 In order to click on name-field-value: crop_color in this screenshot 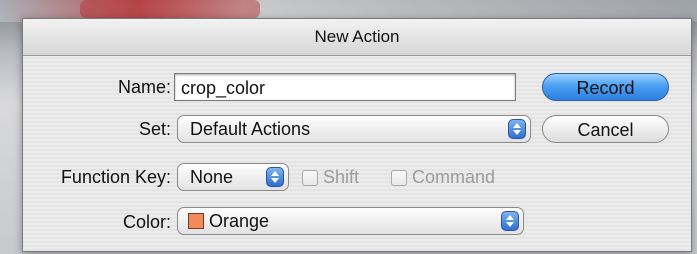, I will do `click(223, 88)`.